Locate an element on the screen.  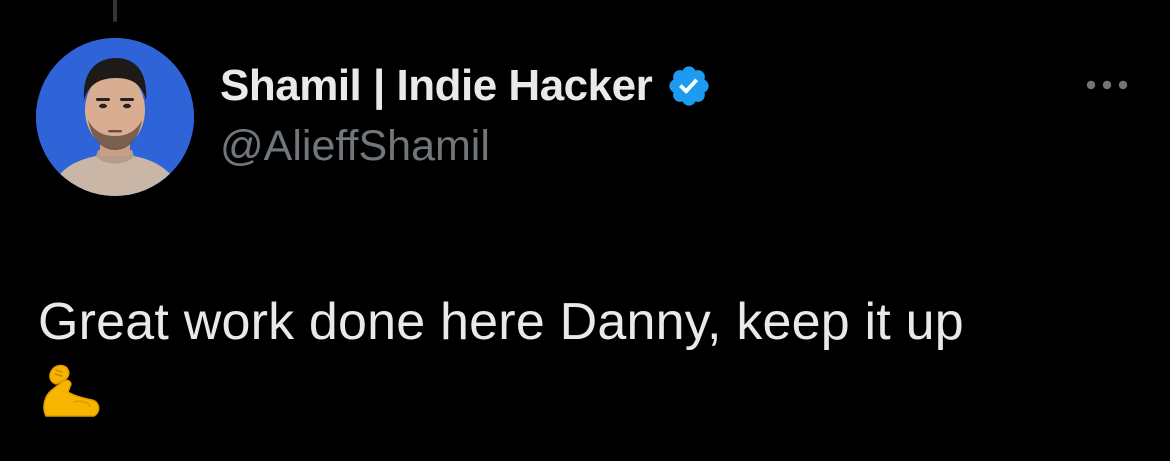
avatar is located at coordinates (115, 117).